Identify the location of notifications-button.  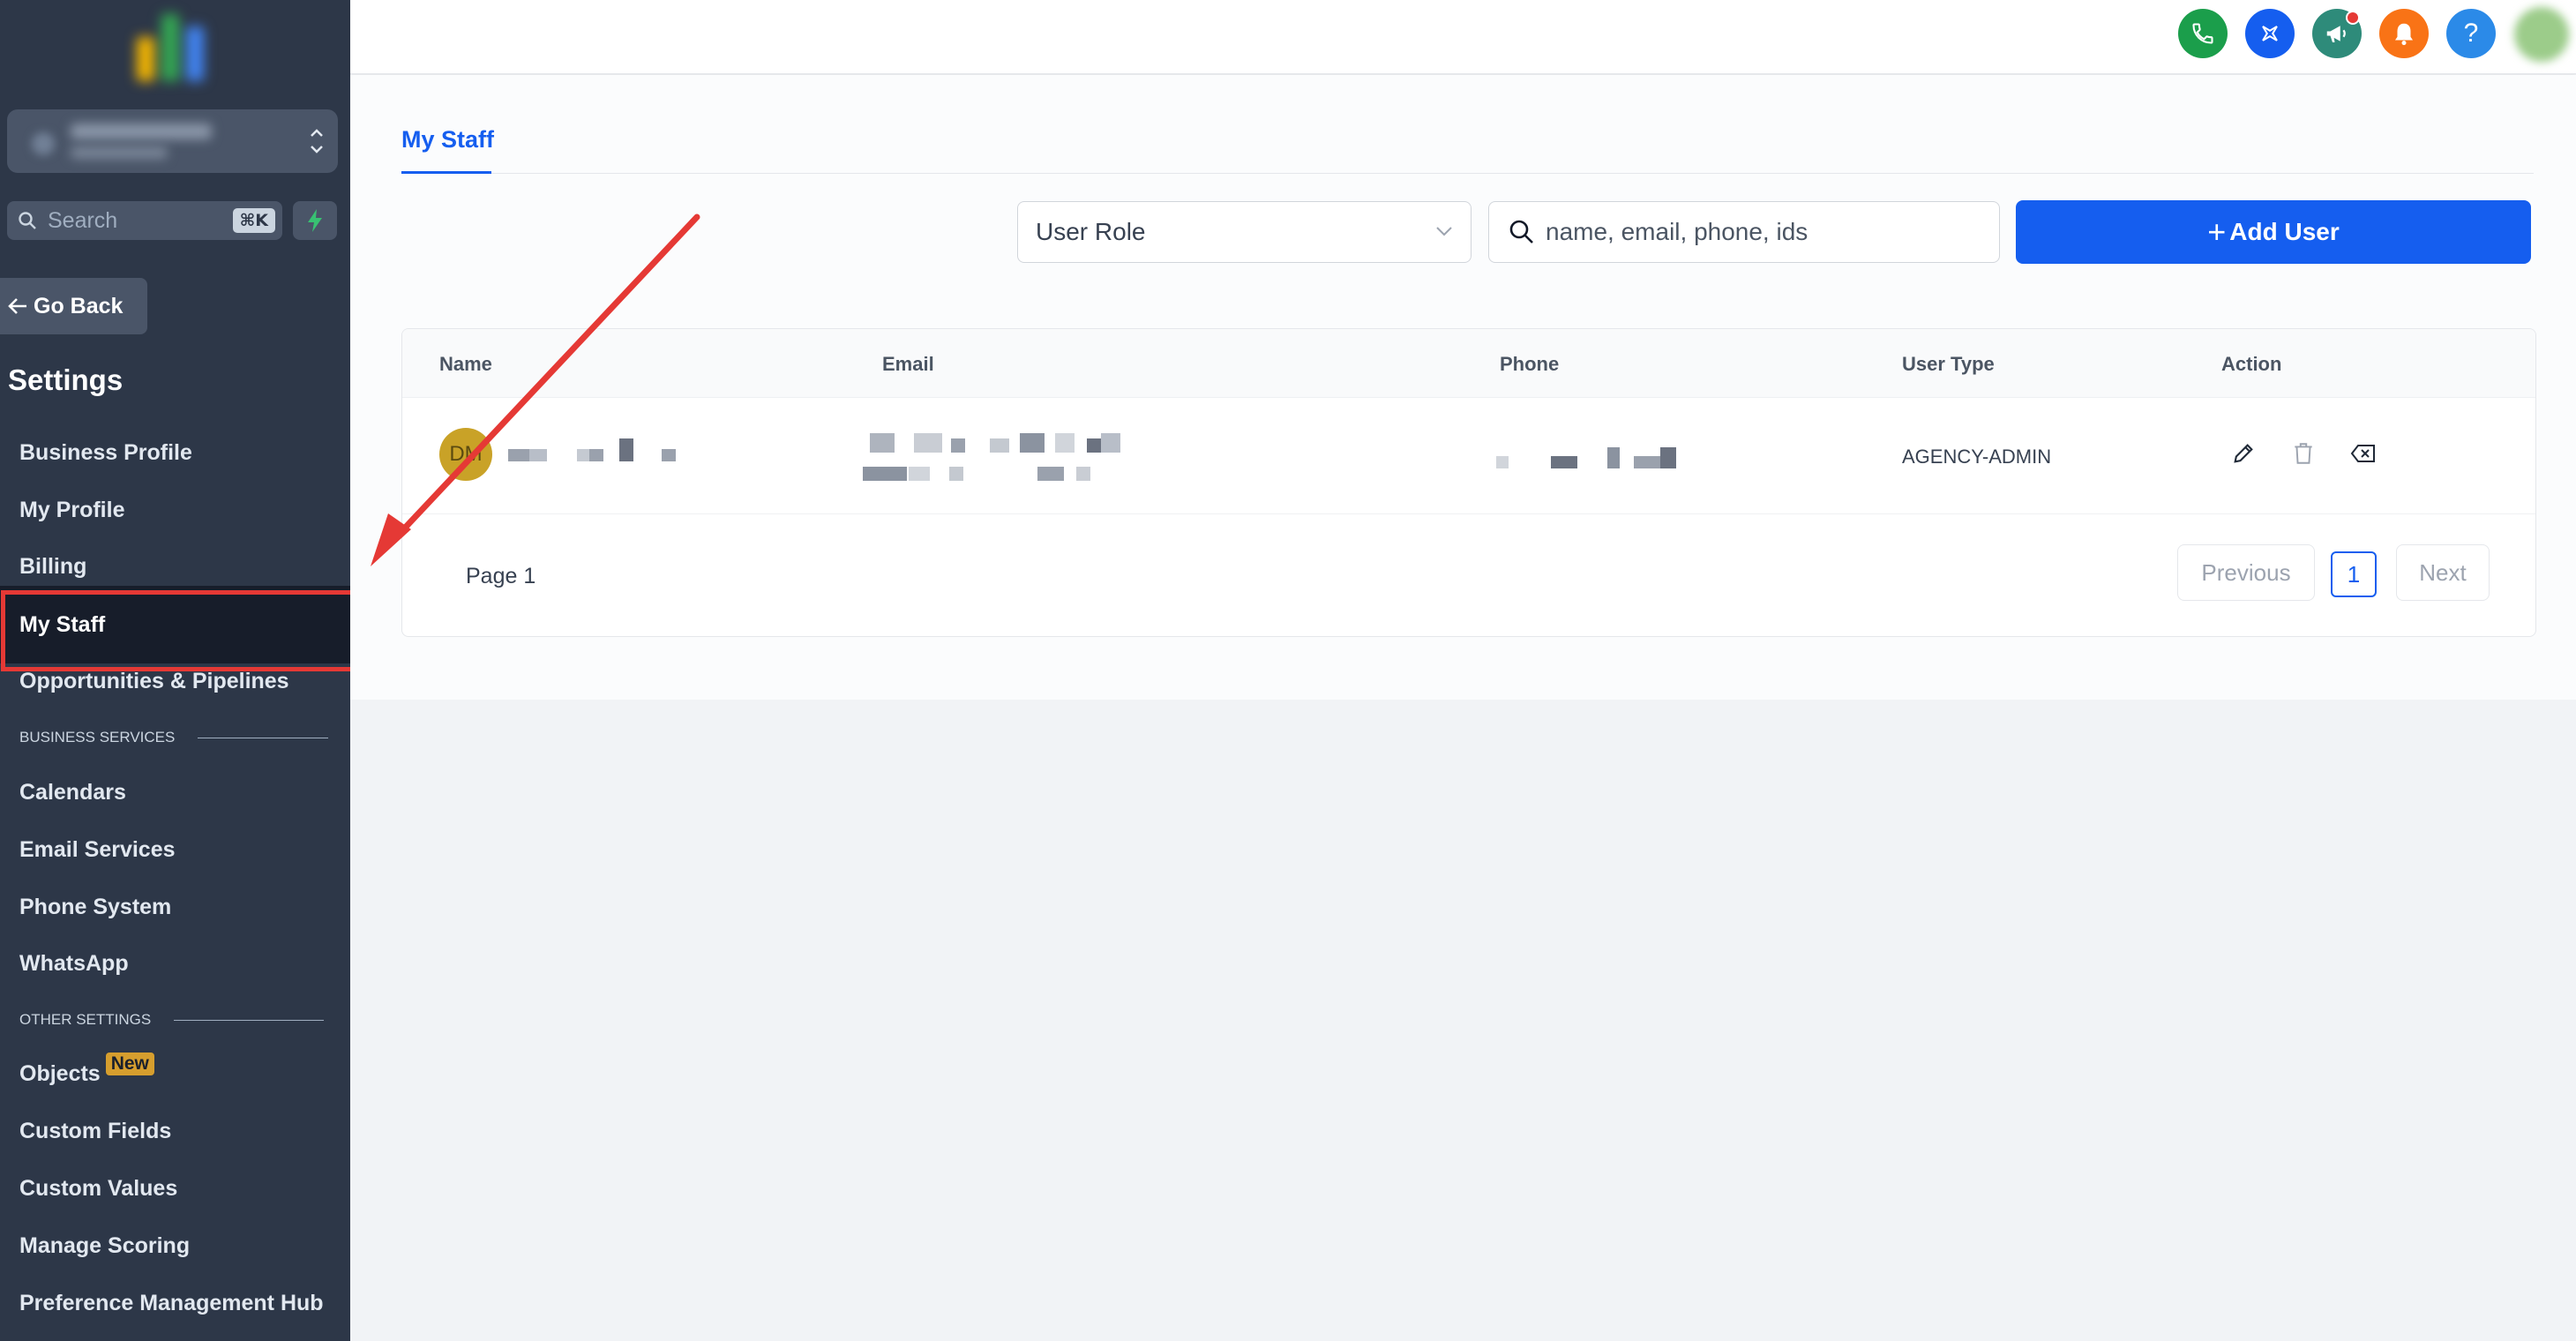
(2404, 33).